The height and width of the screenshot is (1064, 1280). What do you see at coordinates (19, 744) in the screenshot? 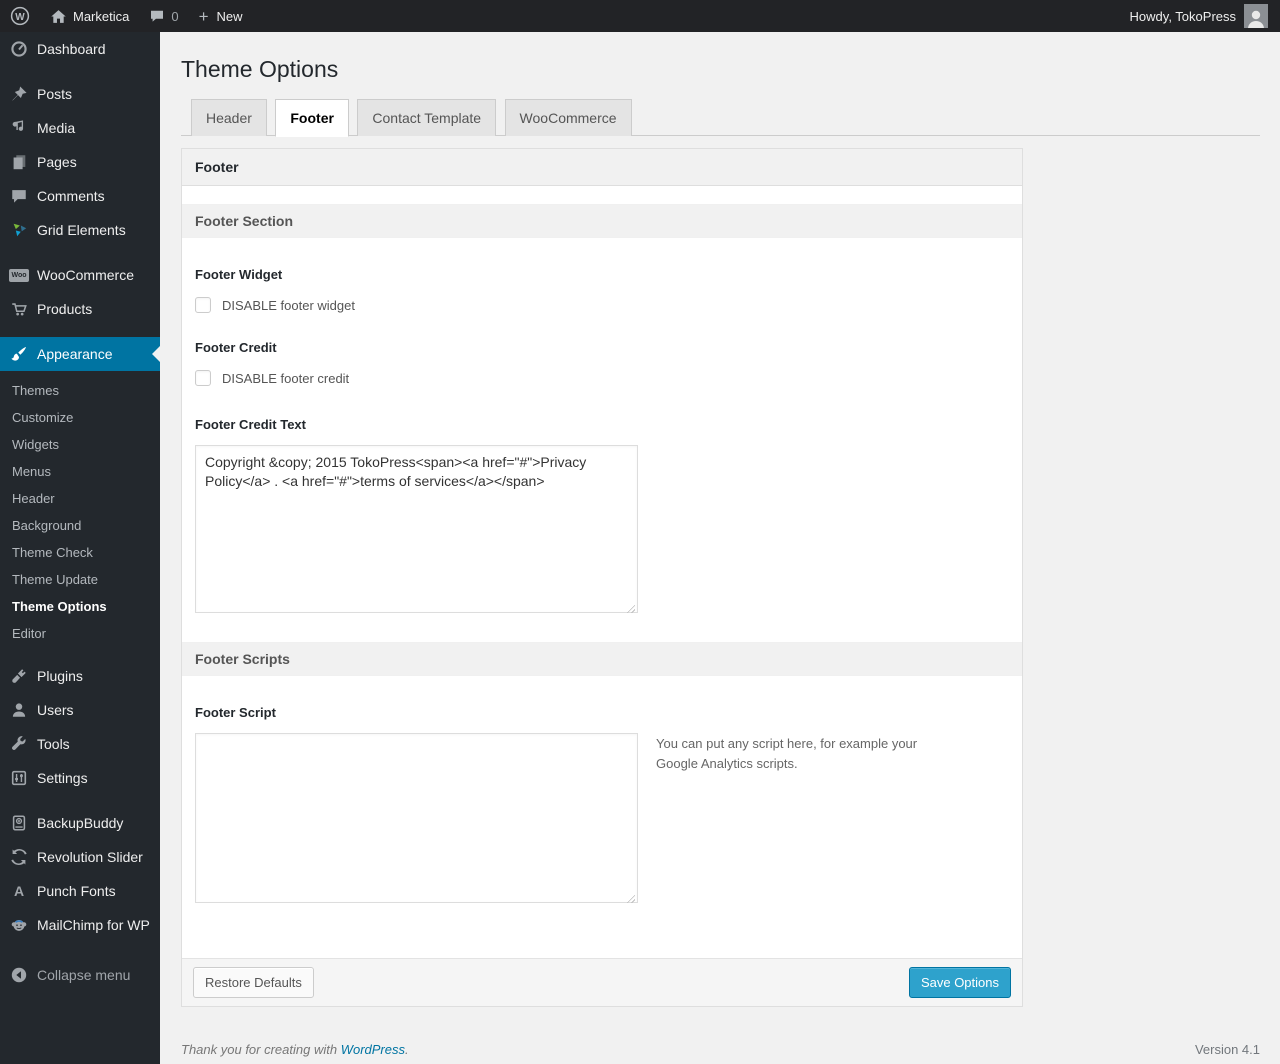
I see `tools-icon` at bounding box center [19, 744].